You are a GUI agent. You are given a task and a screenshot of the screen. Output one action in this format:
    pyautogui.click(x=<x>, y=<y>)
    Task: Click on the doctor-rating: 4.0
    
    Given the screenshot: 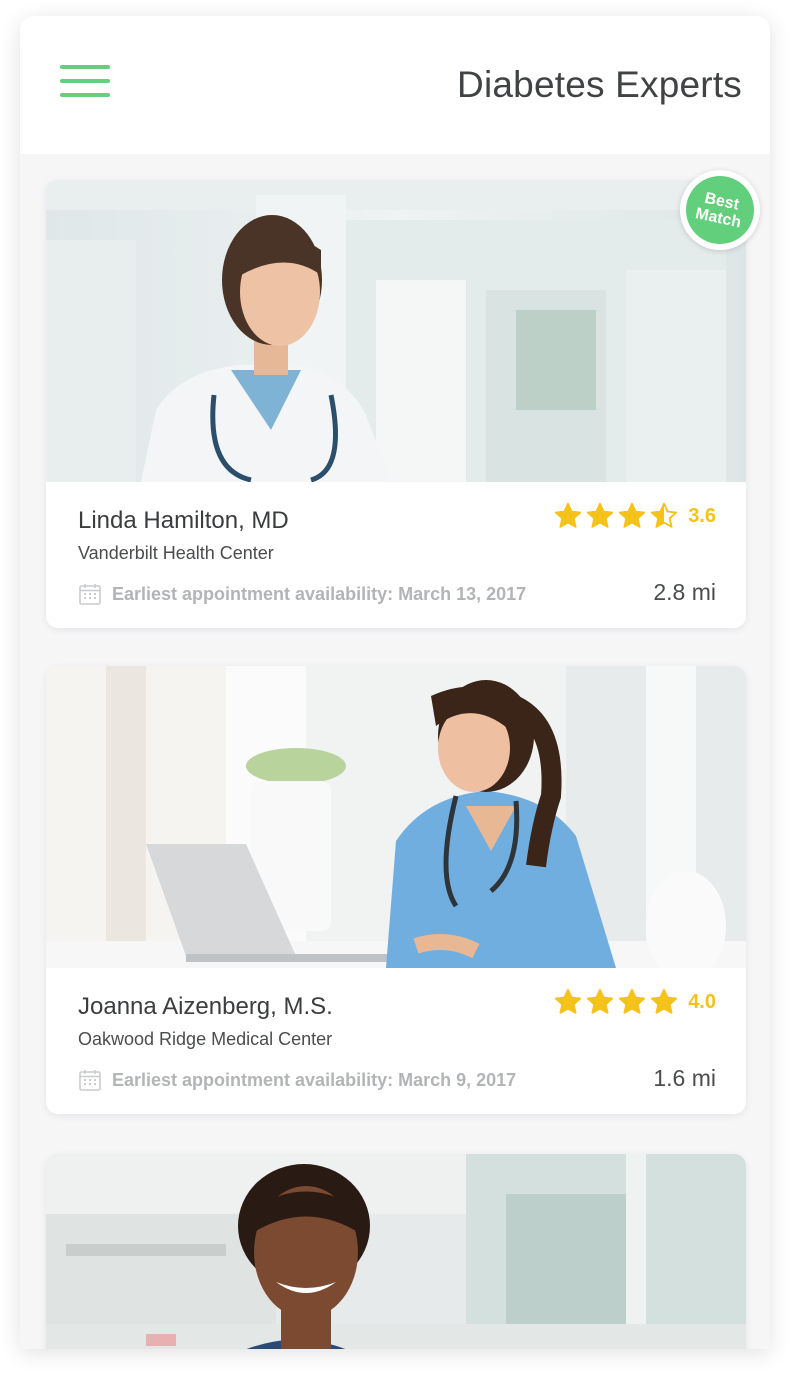 What is the action you would take?
    pyautogui.click(x=633, y=1002)
    